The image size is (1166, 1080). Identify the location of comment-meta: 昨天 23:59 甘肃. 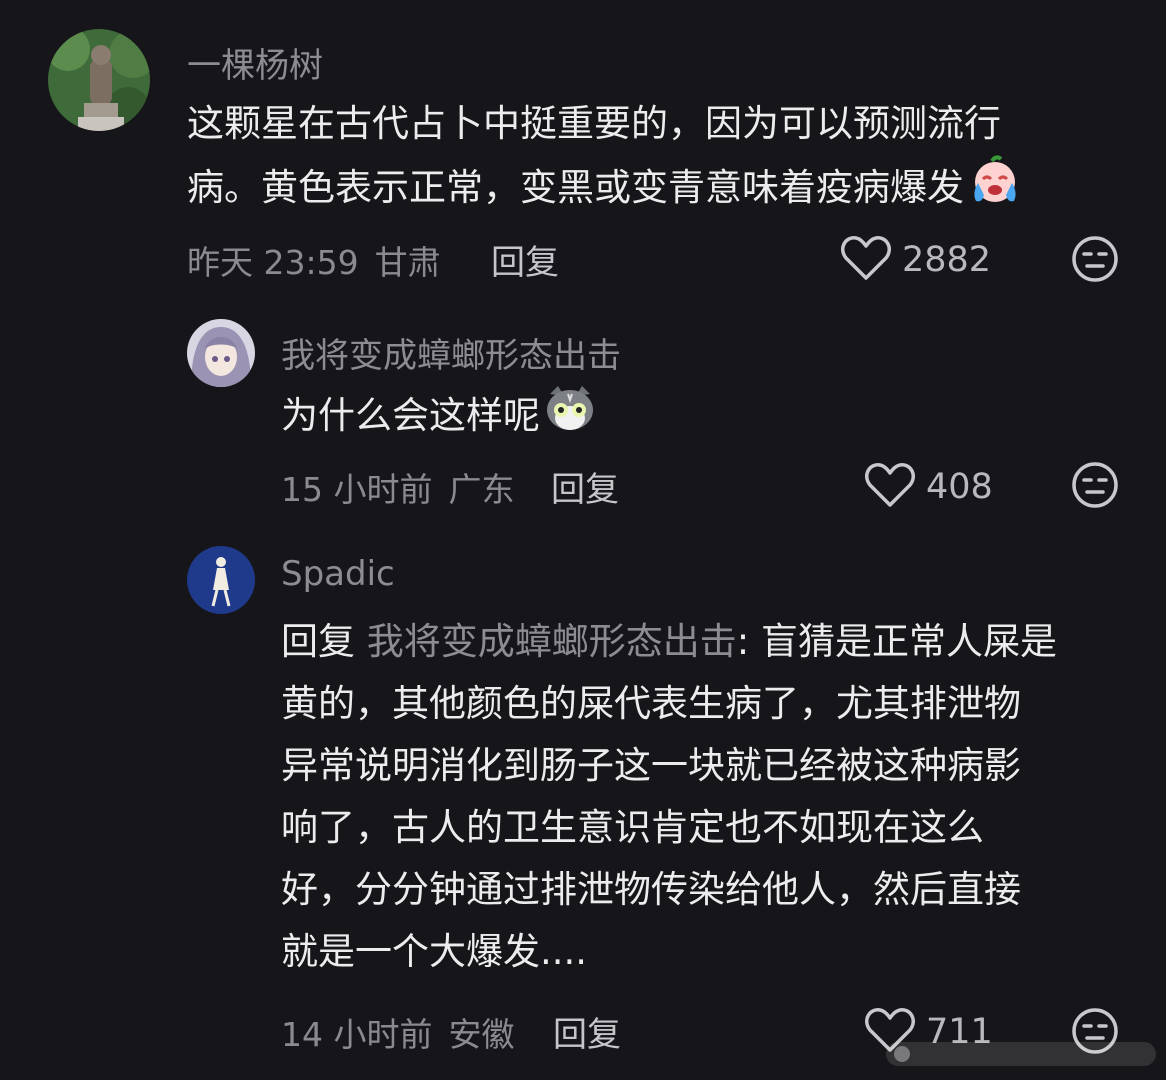
(314, 260).